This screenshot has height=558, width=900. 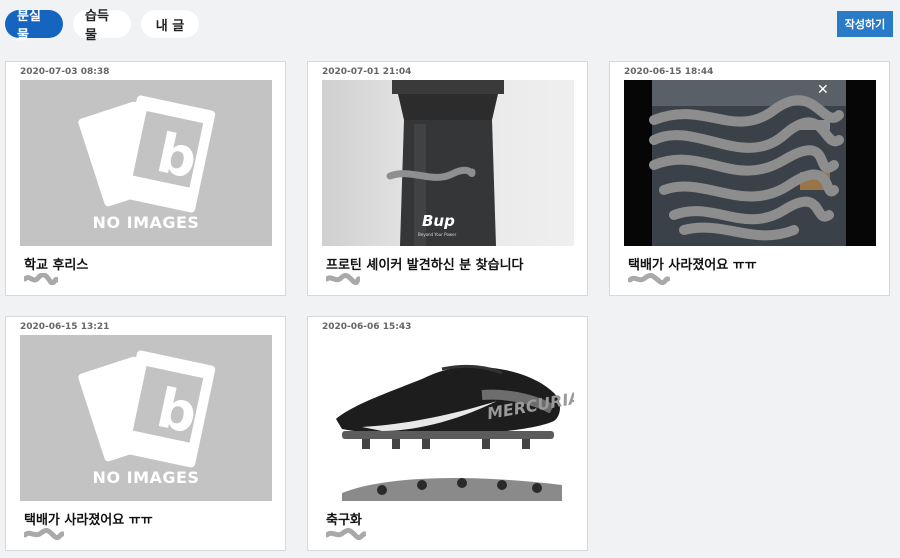 What do you see at coordinates (425, 265) in the screenshot?
I see `post-title: 프로틴 셰이커 발견하신 분 찾습니다` at bounding box center [425, 265].